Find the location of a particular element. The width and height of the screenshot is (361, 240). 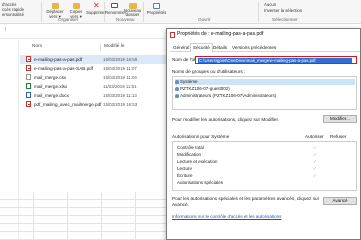

groups-label: Noms de groupes ou d'utilisateurs : is located at coordinates (209, 71).